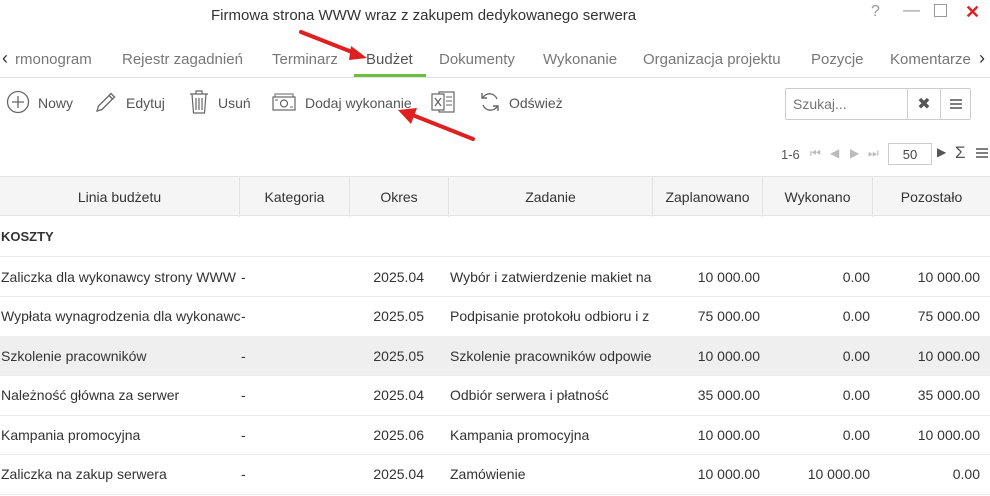 The height and width of the screenshot is (496, 990). I want to click on tab-scroll-left-icon: ‹, so click(5, 58).